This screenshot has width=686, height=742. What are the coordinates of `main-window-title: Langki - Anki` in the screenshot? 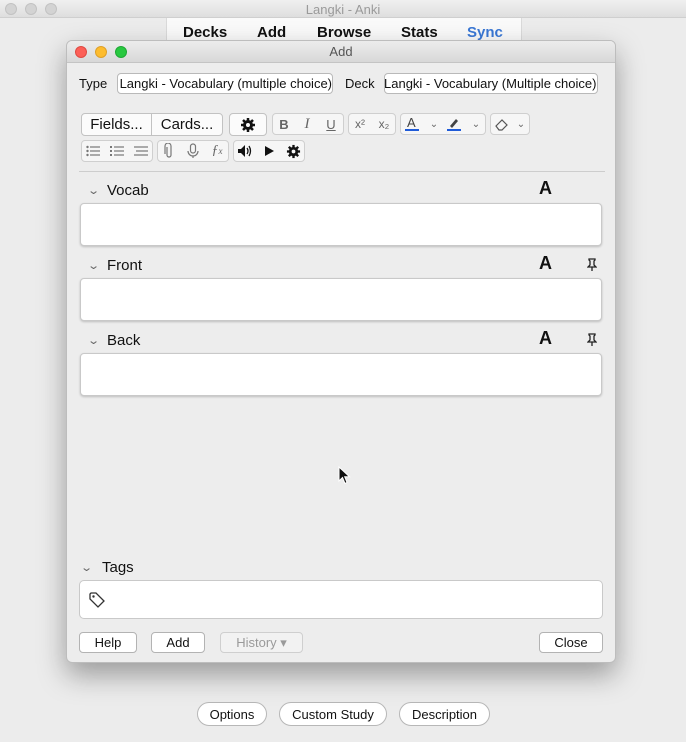 It's located at (343, 9).